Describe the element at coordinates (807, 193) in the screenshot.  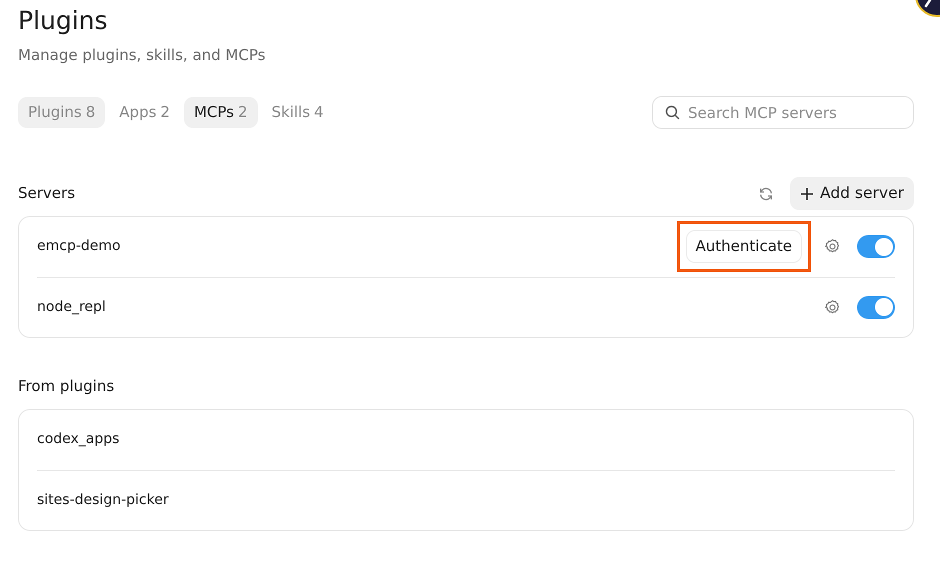
I see `plus-icon` at that location.